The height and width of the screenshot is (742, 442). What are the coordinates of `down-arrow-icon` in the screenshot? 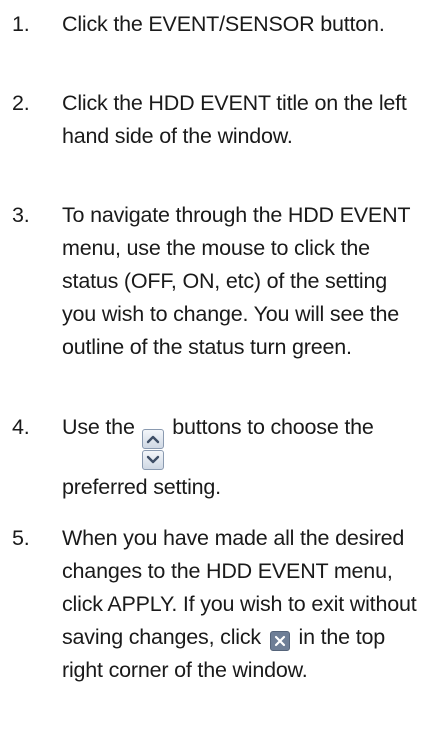 It's located at (153, 460).